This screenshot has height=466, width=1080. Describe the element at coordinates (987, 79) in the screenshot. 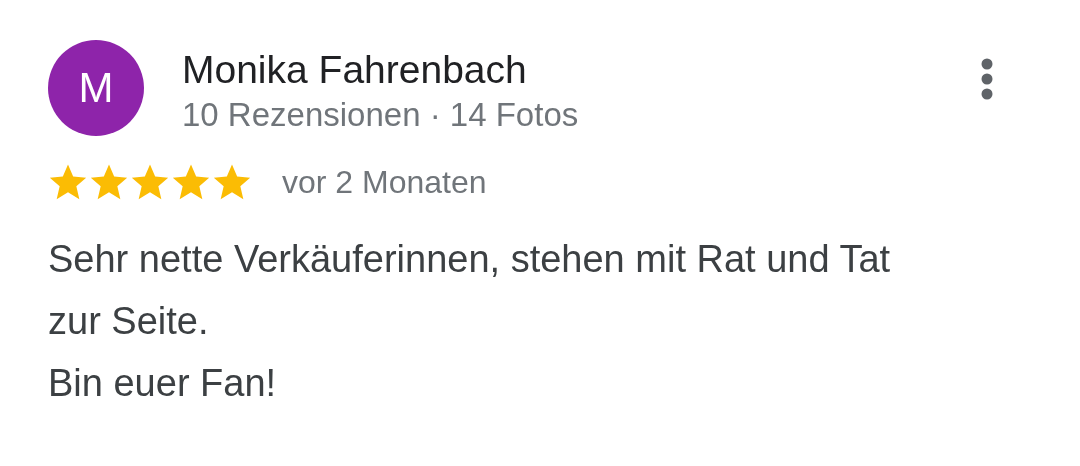

I see `more-options-icon` at that location.